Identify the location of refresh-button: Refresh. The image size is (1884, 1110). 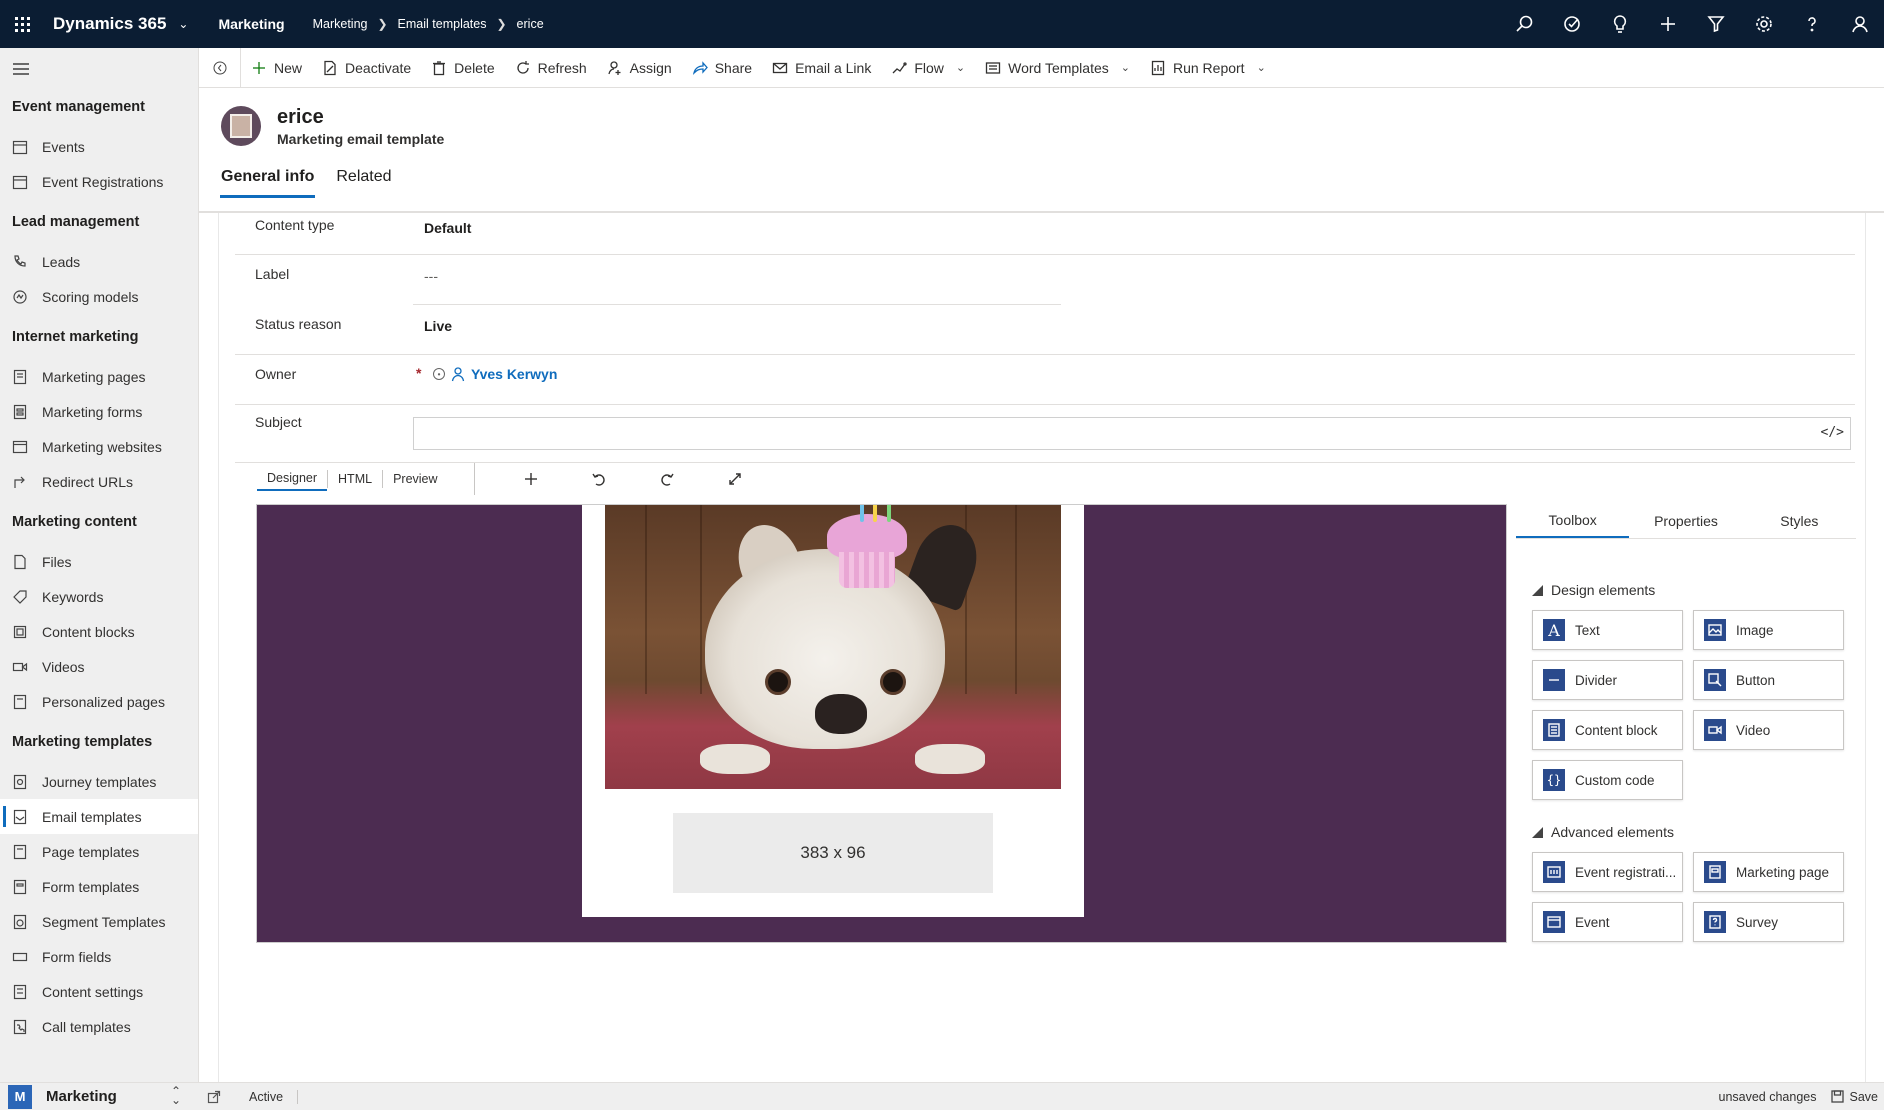
(551, 68).